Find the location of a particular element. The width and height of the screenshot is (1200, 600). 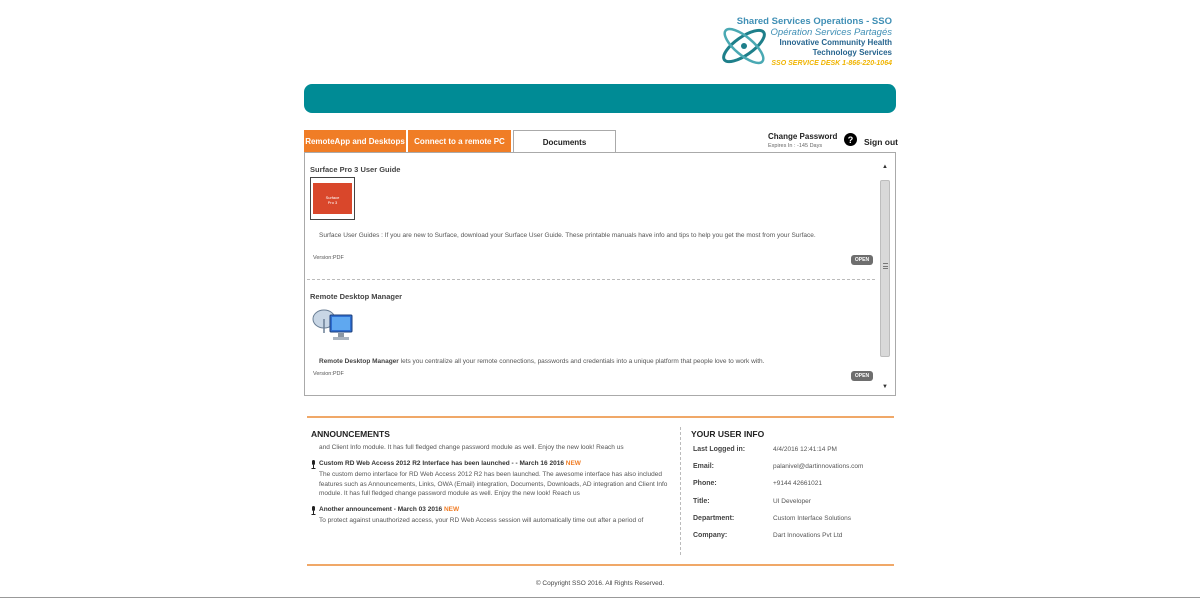

section-rule-top is located at coordinates (600, 417).